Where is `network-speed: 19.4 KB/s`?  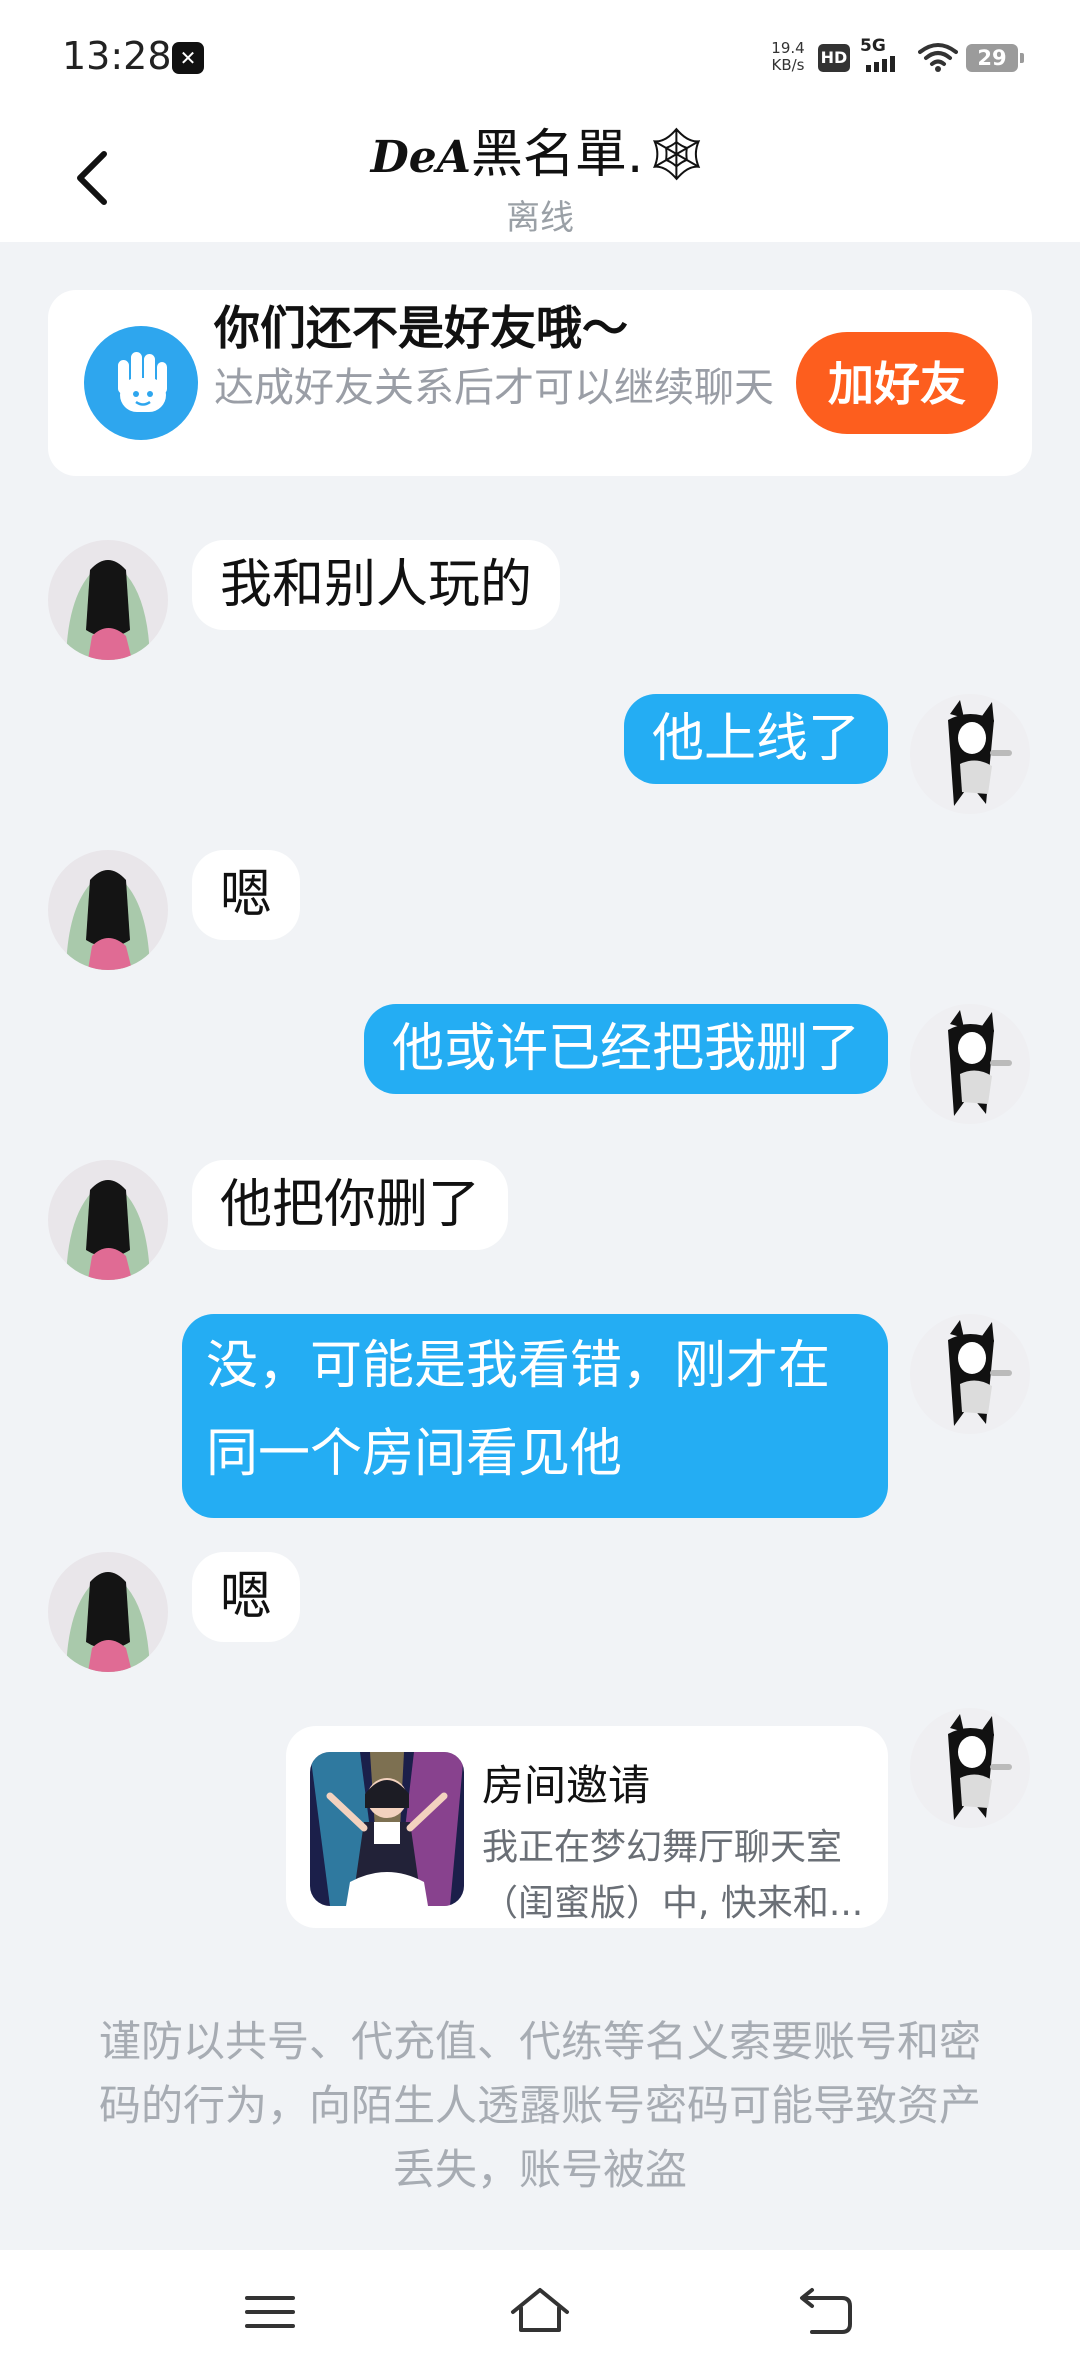
network-speed: 19.4 KB/s is located at coordinates (788, 57).